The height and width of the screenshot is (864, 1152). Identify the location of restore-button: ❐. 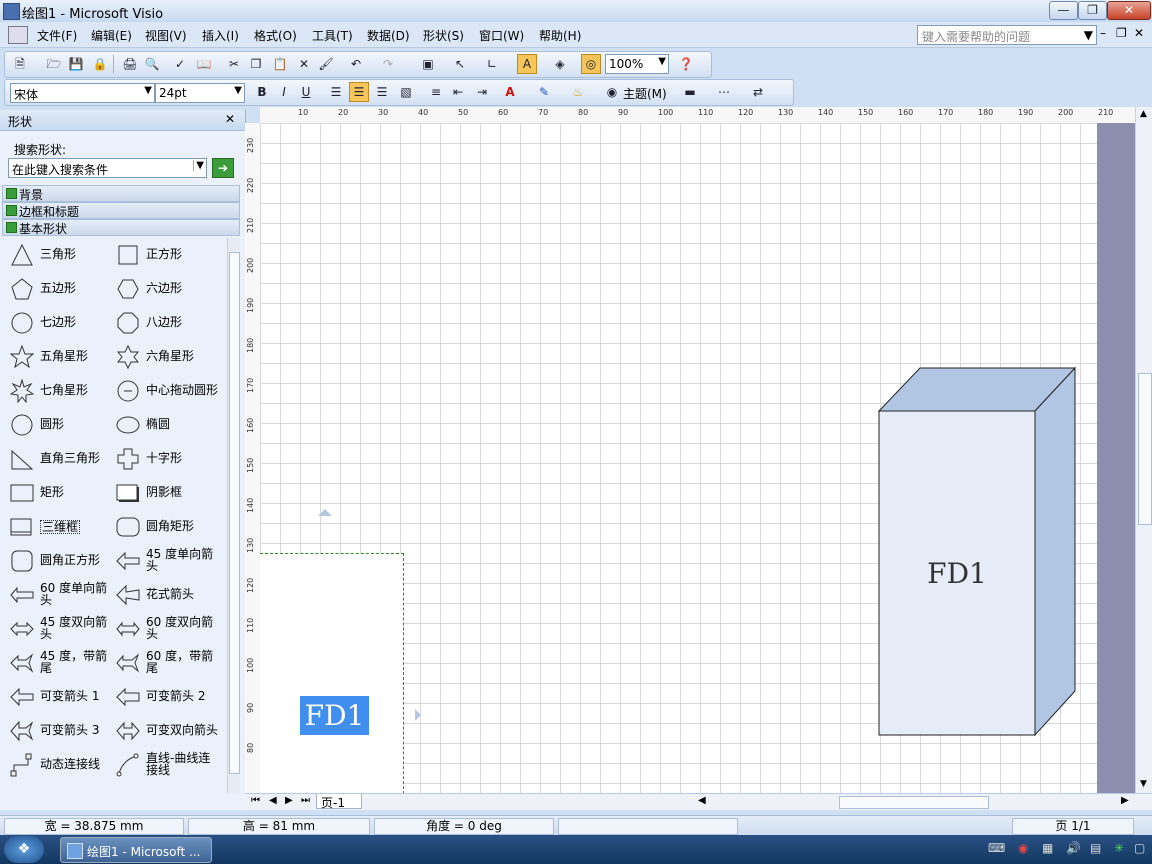
(1092, 10).